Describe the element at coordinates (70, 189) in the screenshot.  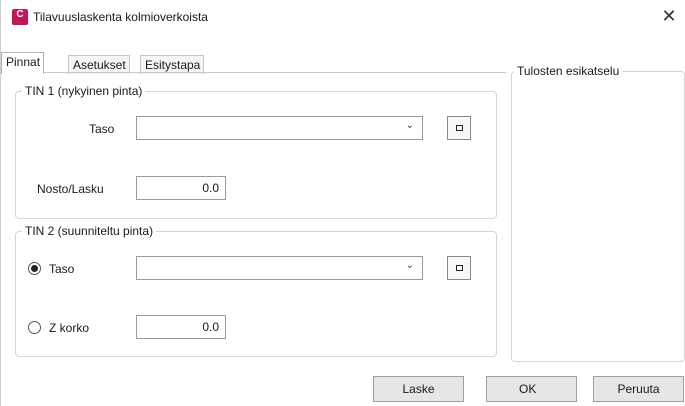
I see `tin1-offset-label: Nosto/Lasku` at that location.